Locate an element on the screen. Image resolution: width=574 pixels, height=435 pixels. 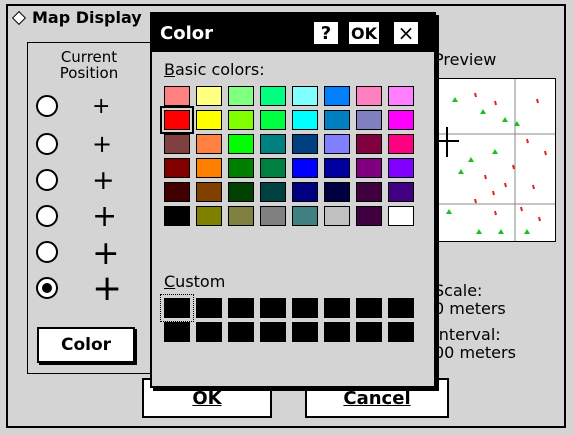
scale-label: Scale: is located at coordinates (458, 290).